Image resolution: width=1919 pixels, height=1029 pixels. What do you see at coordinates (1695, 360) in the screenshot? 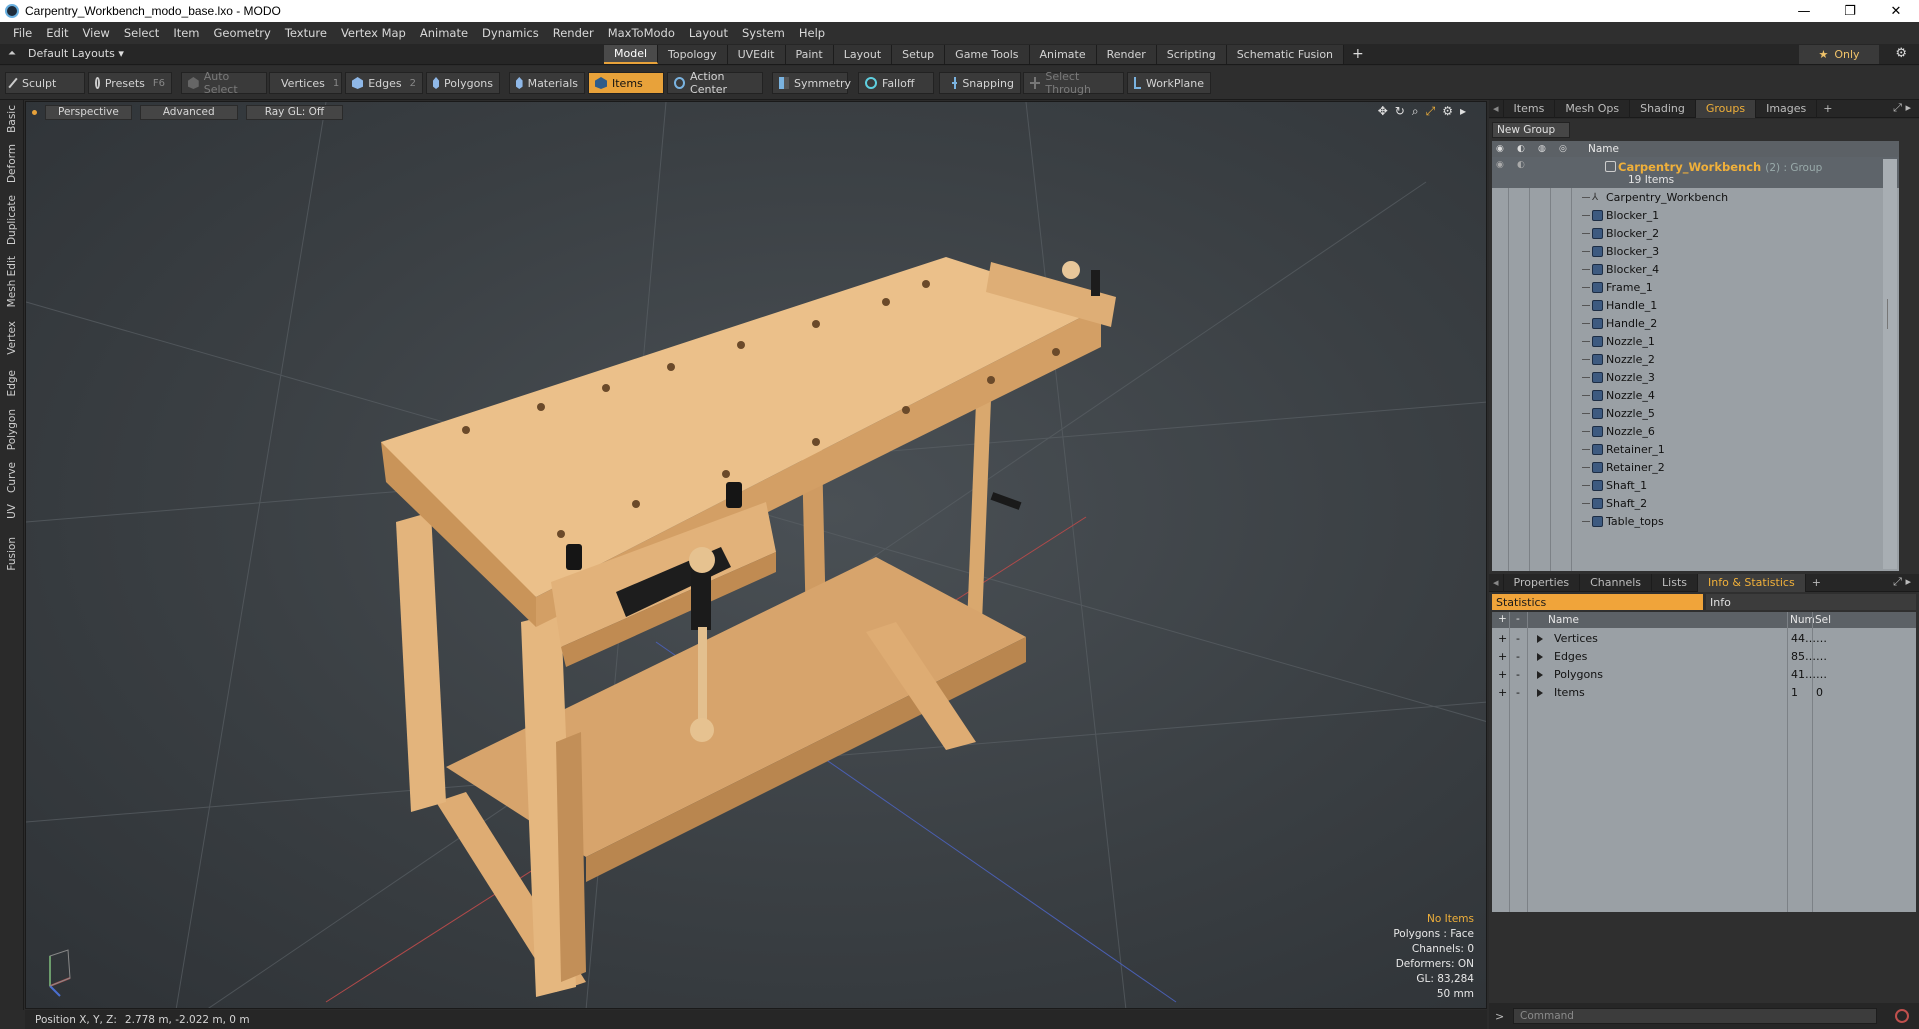
I see `group-item-row: Nozzle_2` at bounding box center [1695, 360].